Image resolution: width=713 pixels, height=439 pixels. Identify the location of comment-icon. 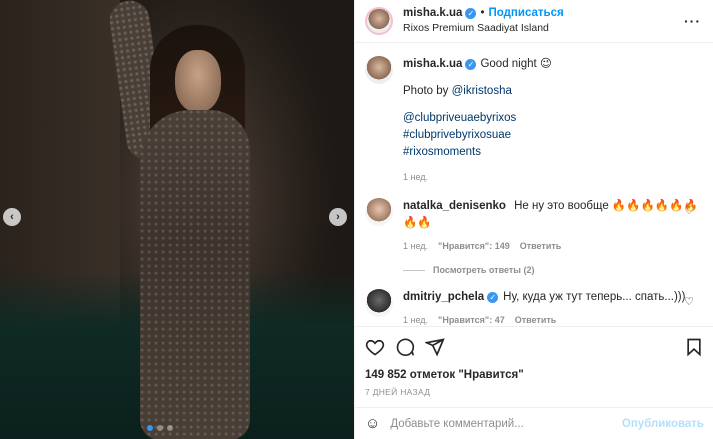
(405, 347).